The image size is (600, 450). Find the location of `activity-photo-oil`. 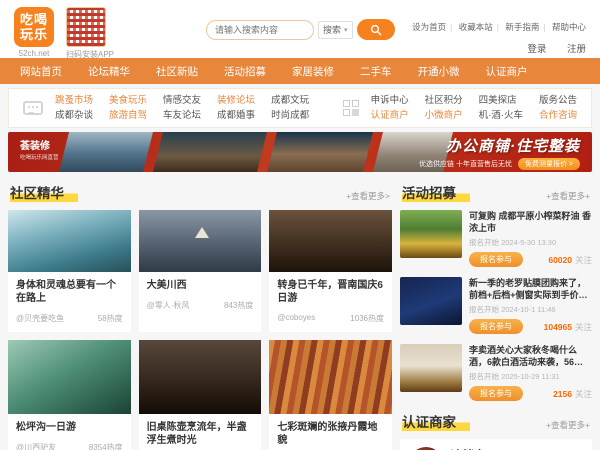

activity-photo-oil is located at coordinates (431, 234).